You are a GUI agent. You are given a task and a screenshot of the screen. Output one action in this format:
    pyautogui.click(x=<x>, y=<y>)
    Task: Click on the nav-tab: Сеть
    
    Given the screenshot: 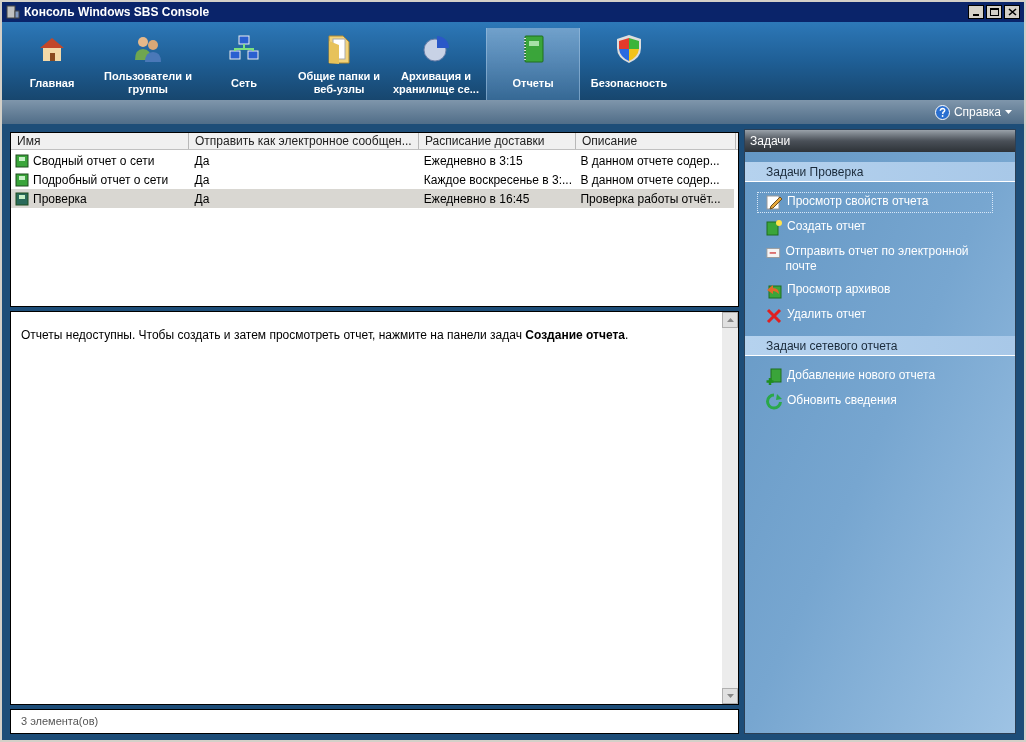 What is the action you would take?
    pyautogui.click(x=244, y=64)
    